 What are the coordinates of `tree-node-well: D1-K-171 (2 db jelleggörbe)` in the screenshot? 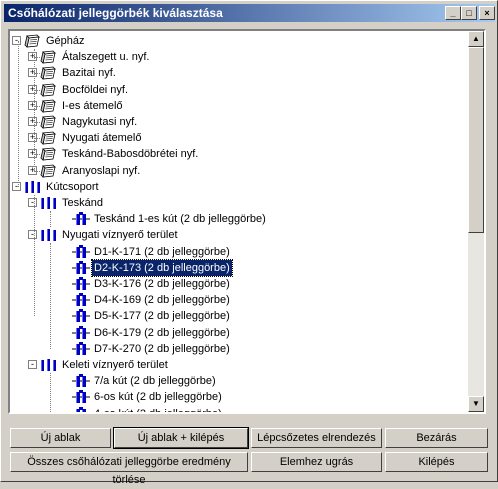 It's located at (162, 252).